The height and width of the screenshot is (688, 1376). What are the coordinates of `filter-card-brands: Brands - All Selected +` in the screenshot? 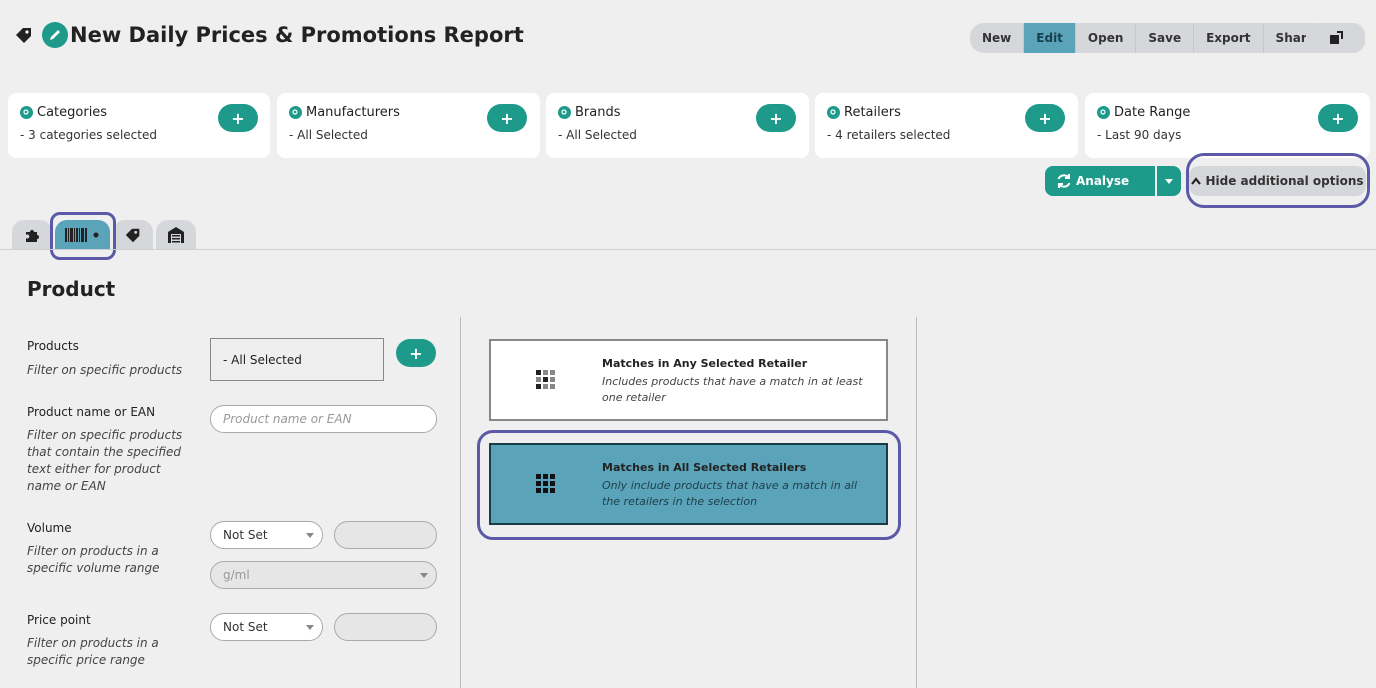 It's located at (677, 125).